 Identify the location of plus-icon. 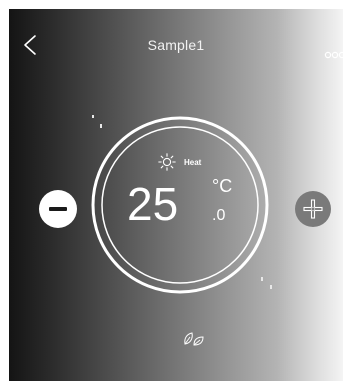
(313, 209).